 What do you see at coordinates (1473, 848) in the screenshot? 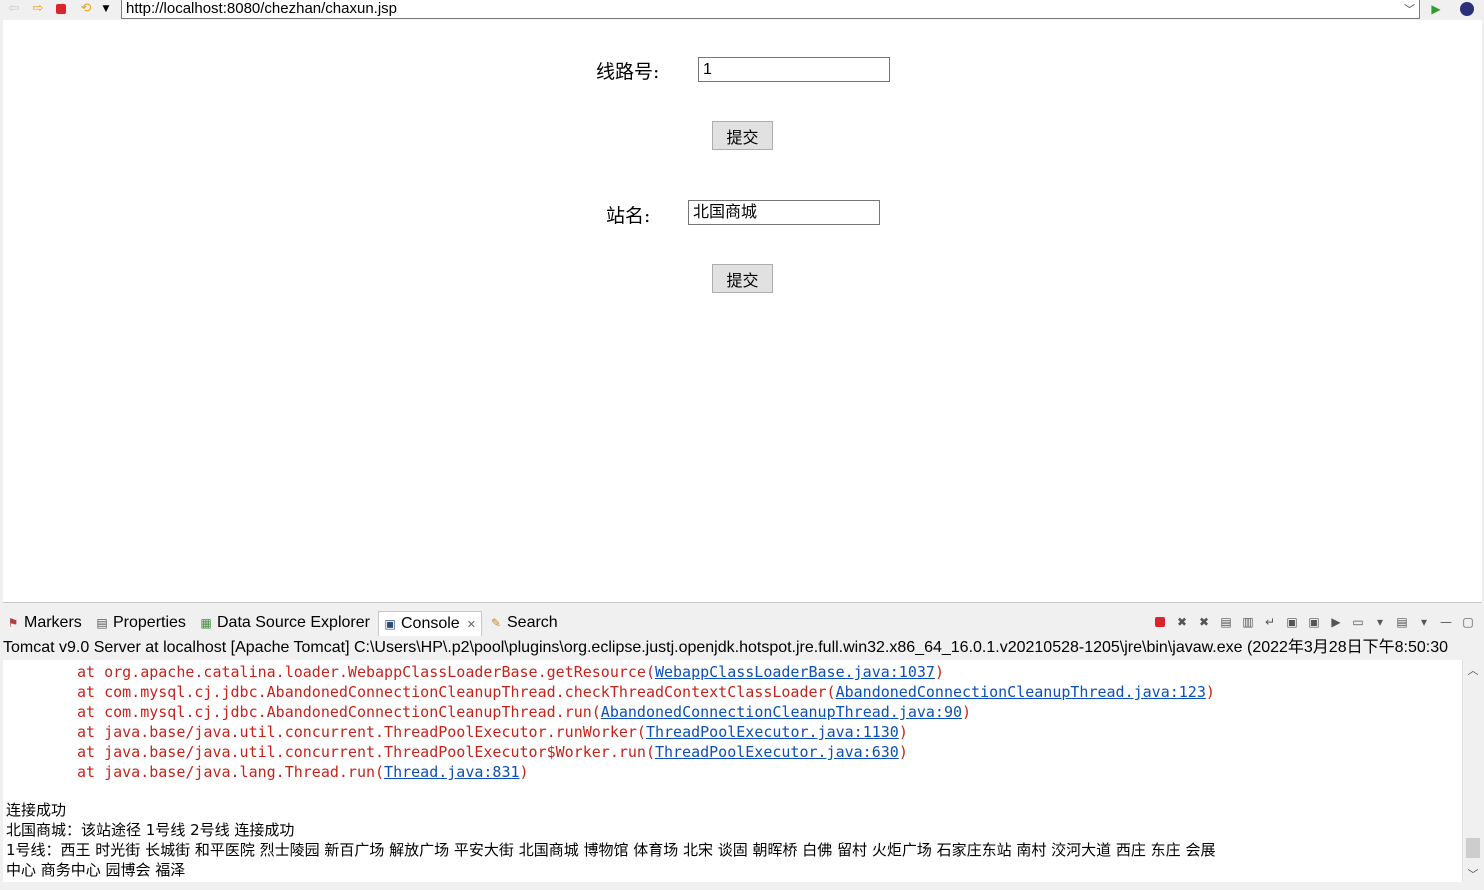
I see `scrollbar-thumb` at bounding box center [1473, 848].